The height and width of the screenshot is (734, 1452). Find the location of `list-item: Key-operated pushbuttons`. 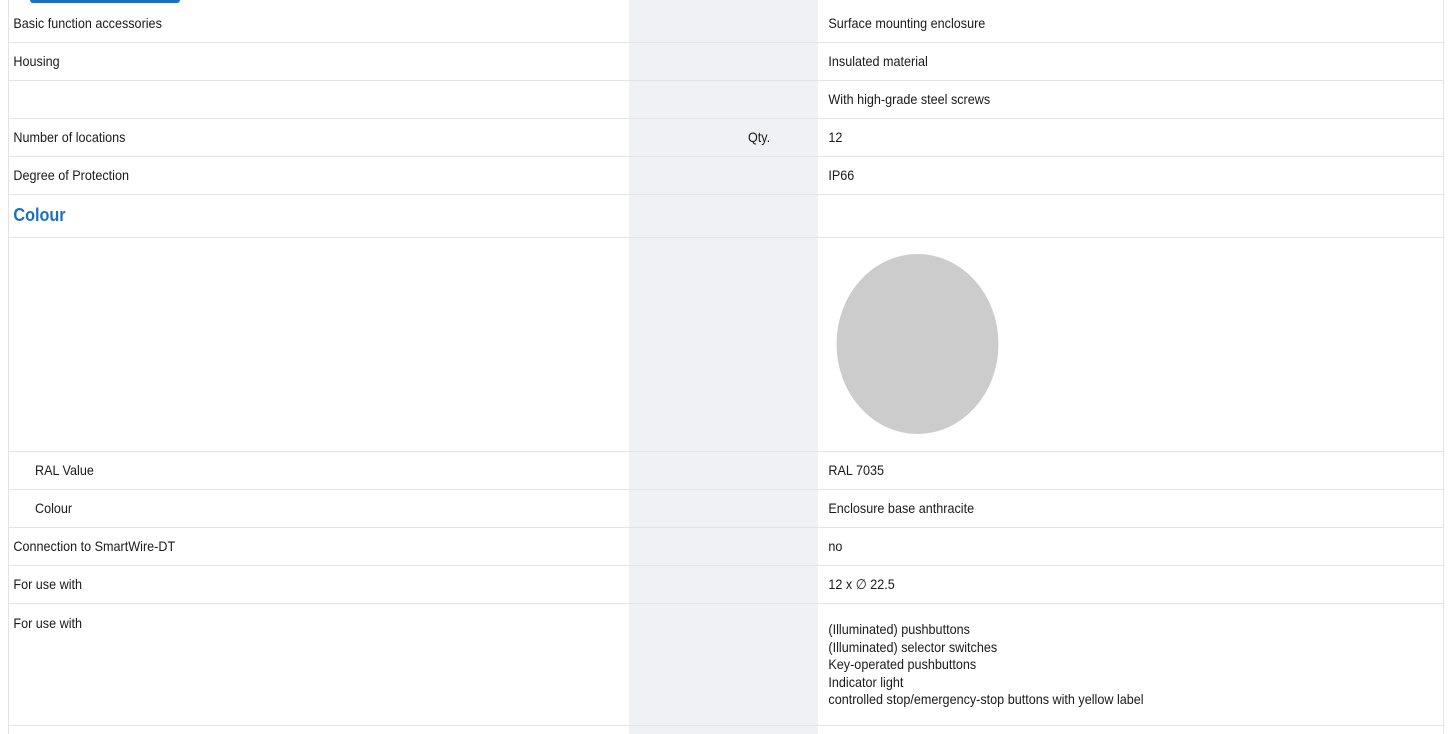

list-item: Key-operated pushbuttons is located at coordinates (902, 664).